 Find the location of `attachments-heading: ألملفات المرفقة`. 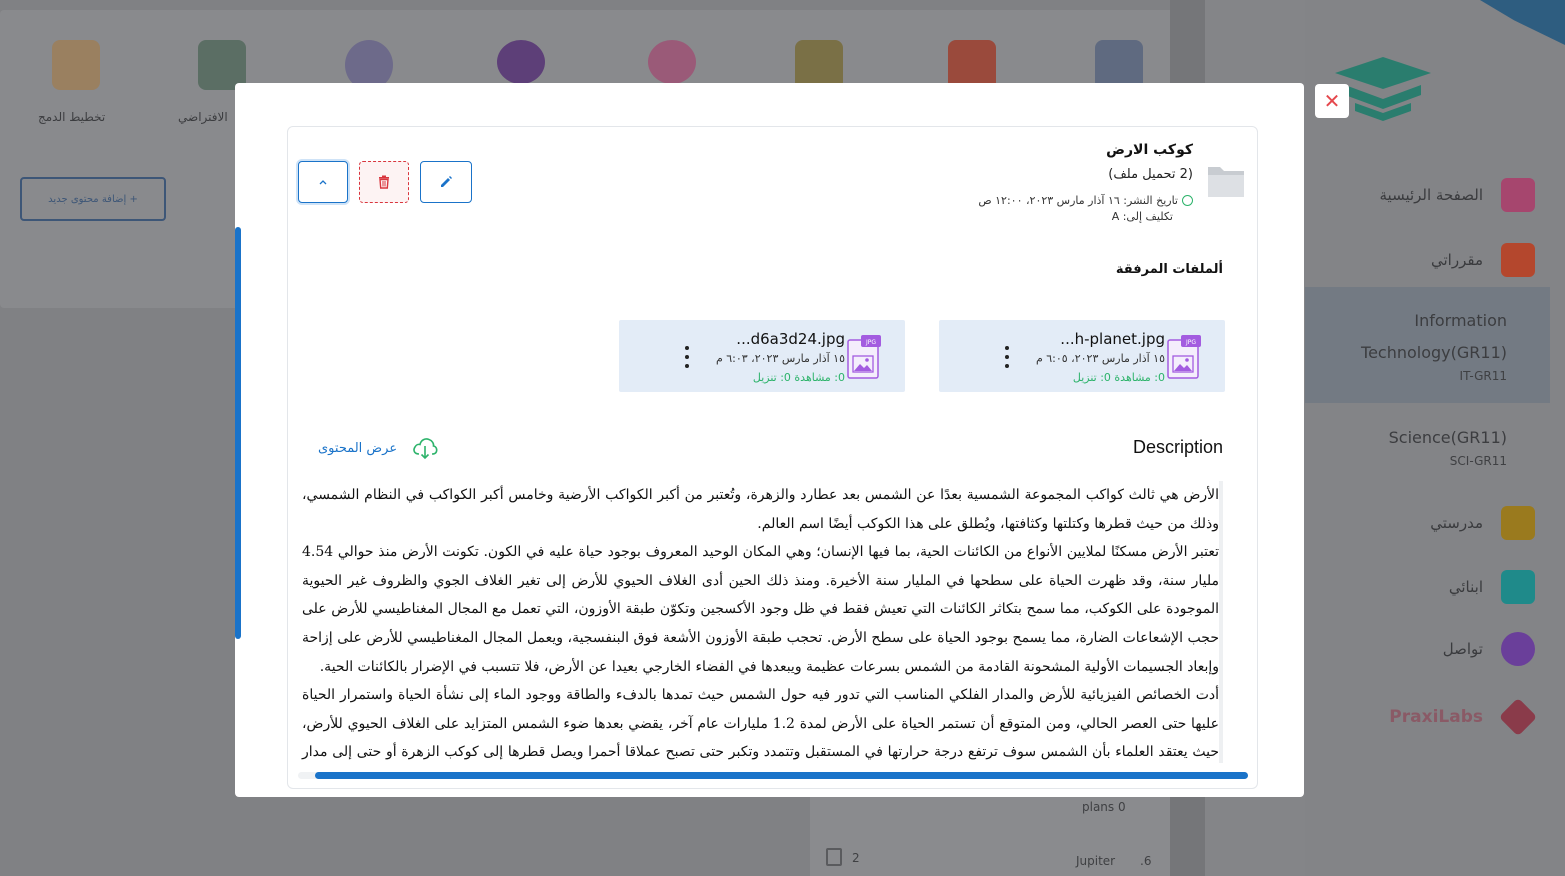

attachments-heading: ألملفات المرفقة is located at coordinates (1169, 269).